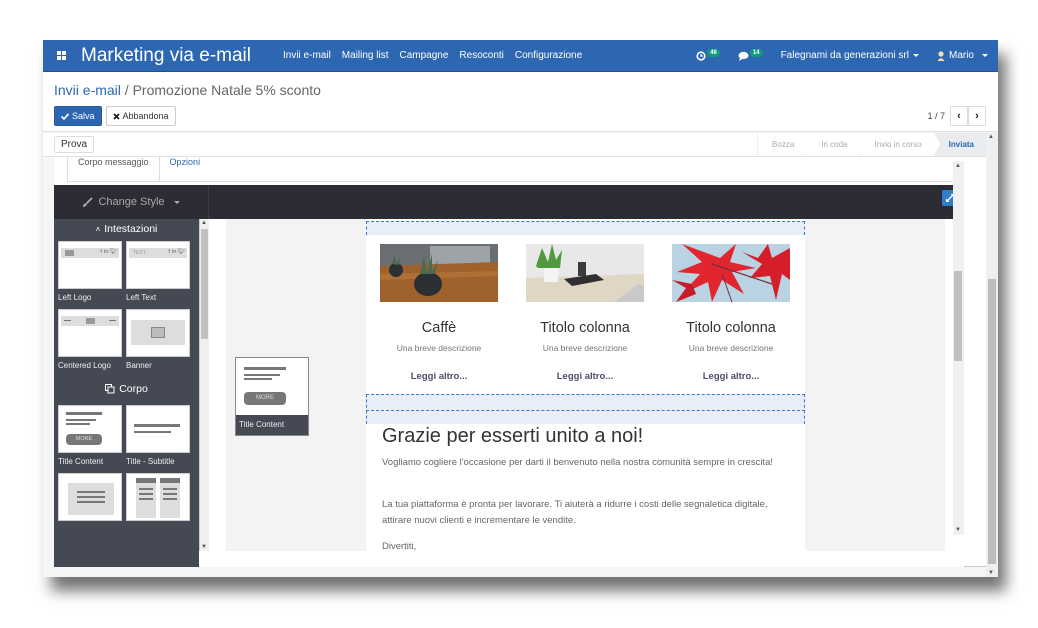 The image size is (1038, 628). I want to click on snippet-left-text: TEXT f in 🐦︎ Left Text, so click(158, 274).